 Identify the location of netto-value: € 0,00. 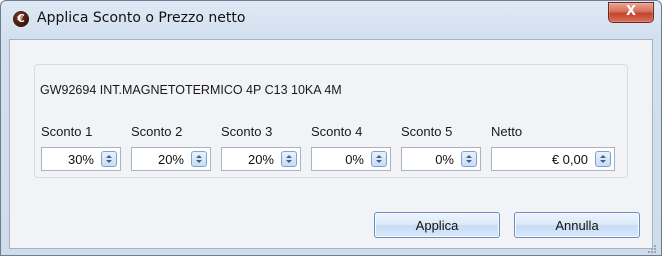
(569, 159).